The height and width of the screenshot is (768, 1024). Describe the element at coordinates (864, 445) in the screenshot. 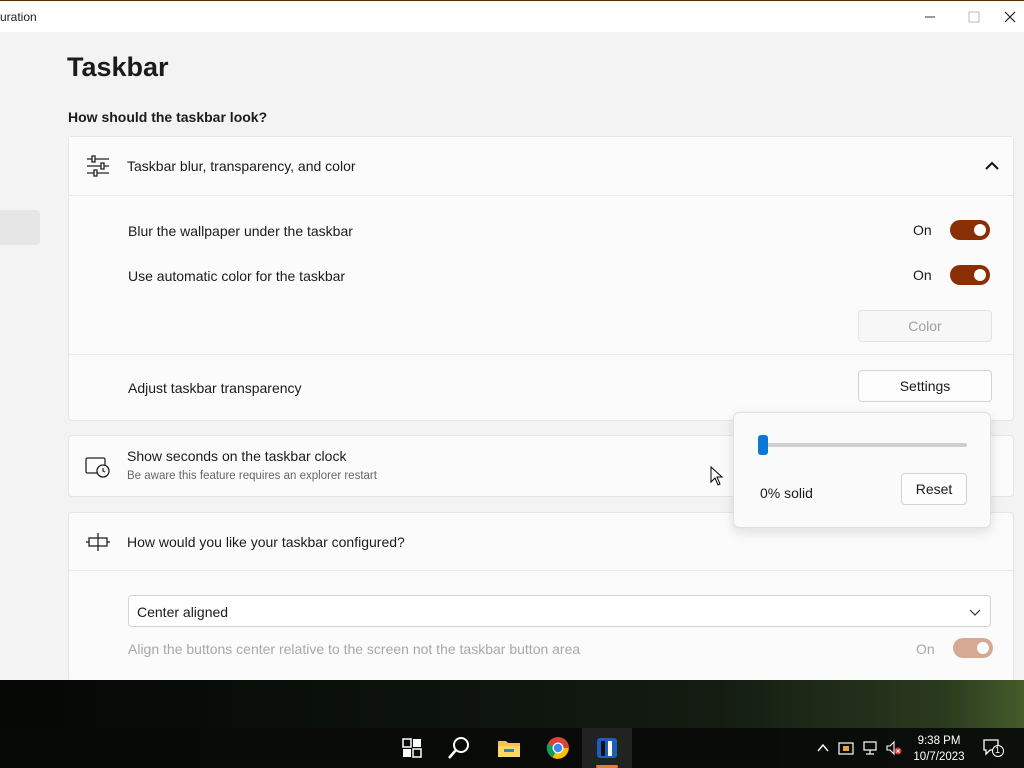

I see `transparency-slider-track` at that location.